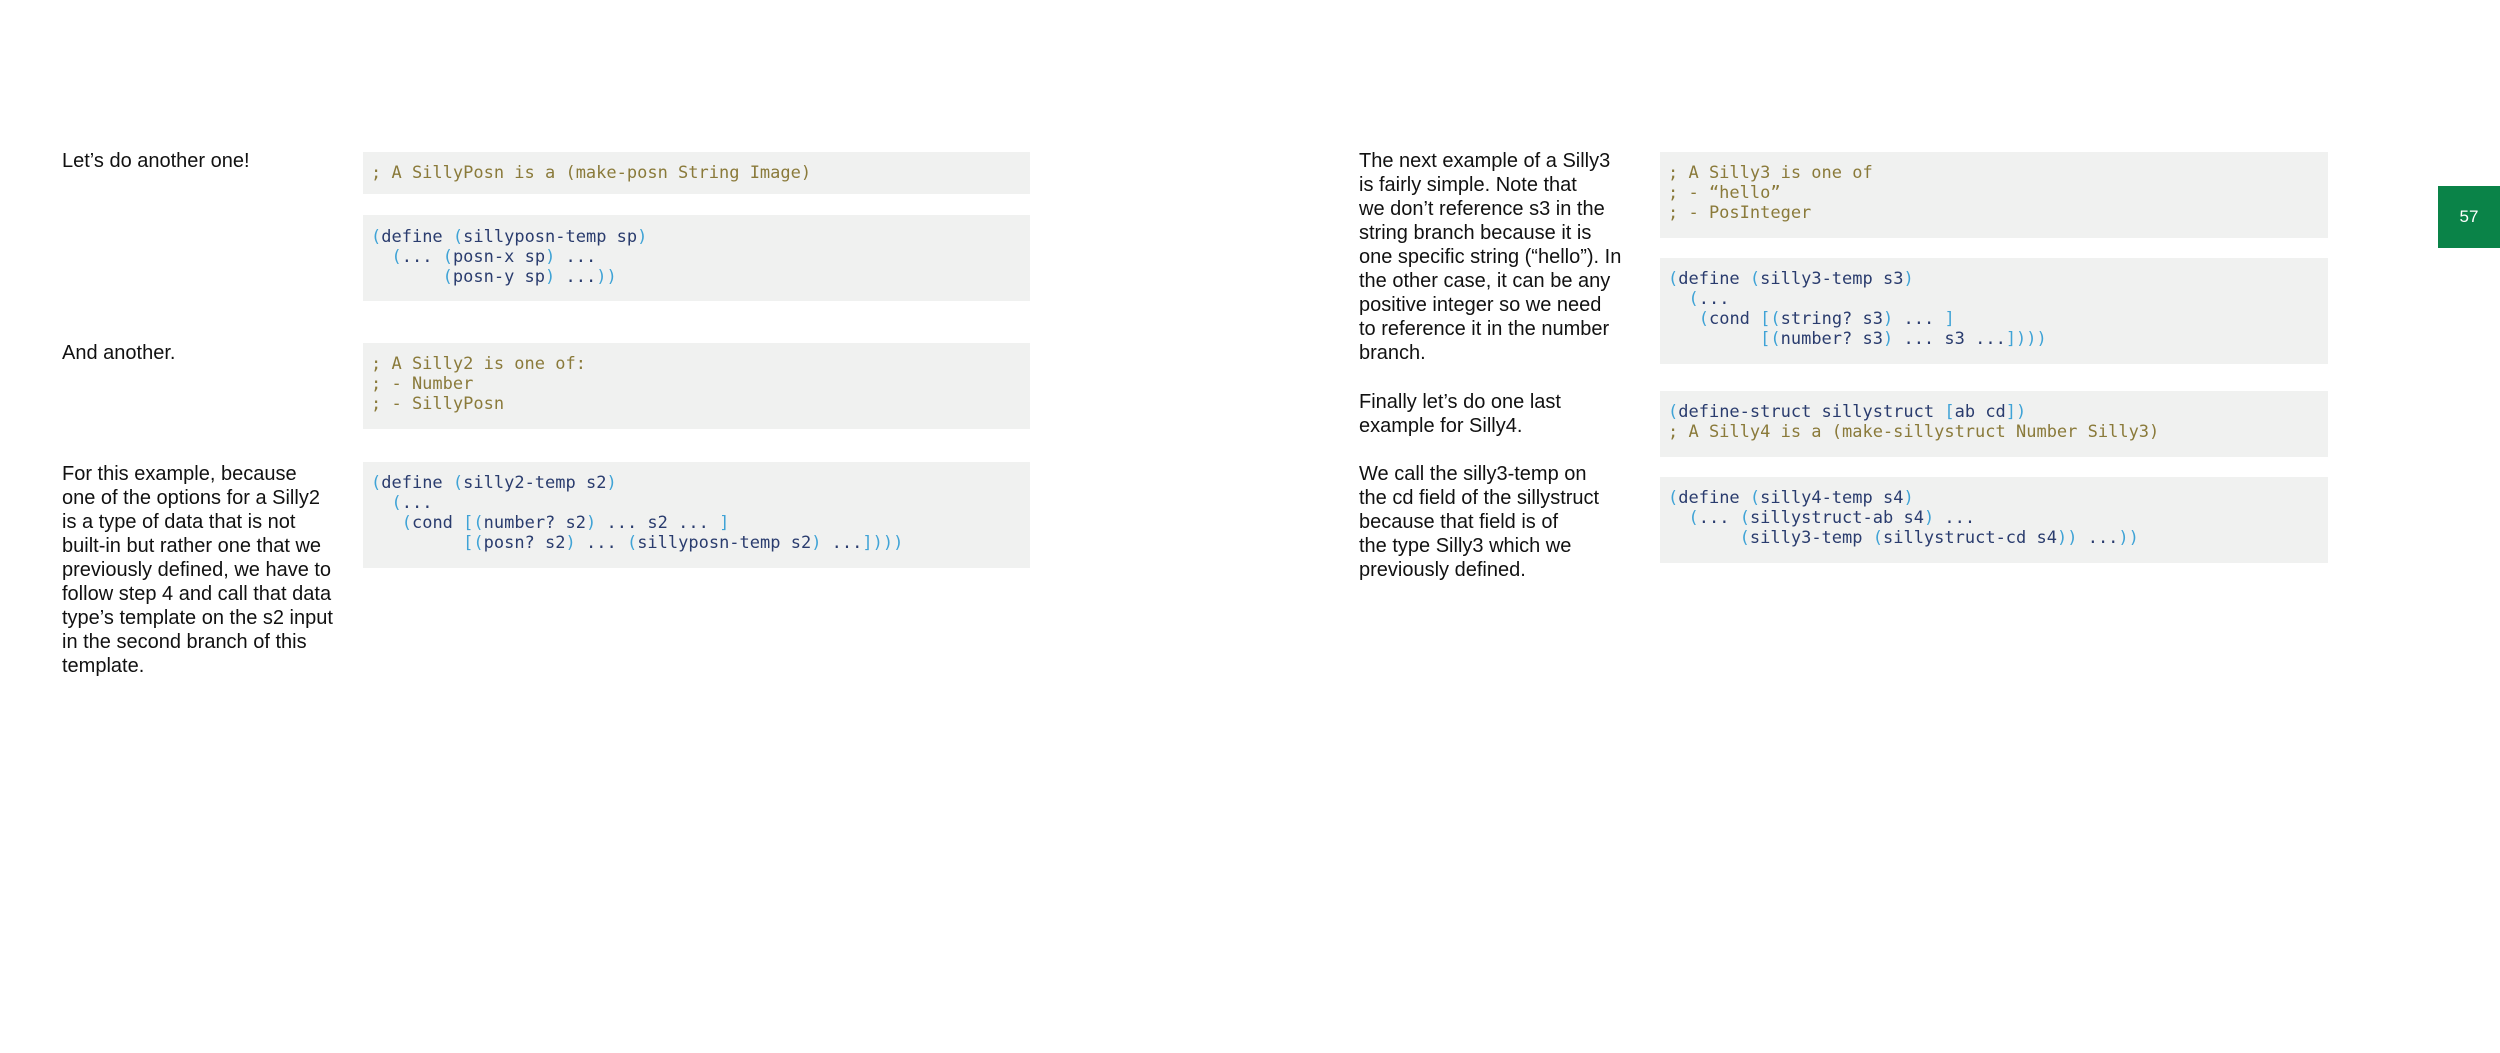 This screenshot has width=2500, height=1053. What do you see at coordinates (2026, 339) in the screenshot?
I see `code-token: ])))` at bounding box center [2026, 339].